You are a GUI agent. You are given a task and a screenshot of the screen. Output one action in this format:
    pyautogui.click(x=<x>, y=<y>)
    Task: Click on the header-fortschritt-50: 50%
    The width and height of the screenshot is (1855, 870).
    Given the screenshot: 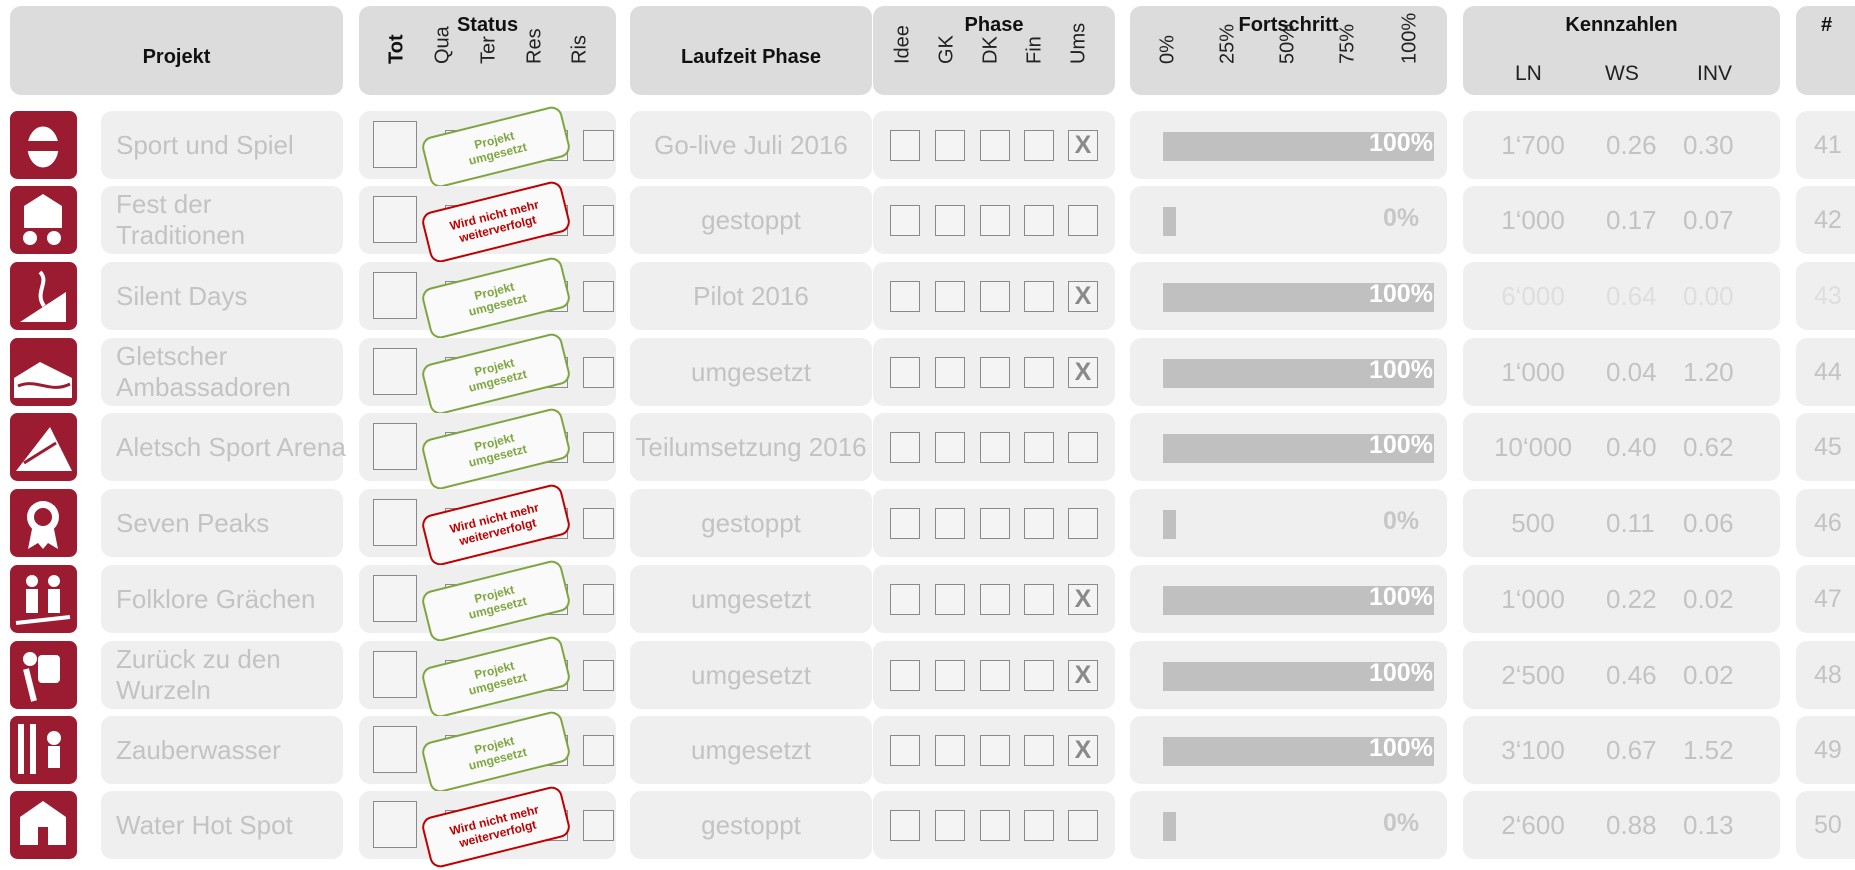 What is the action you would take?
    pyautogui.click(x=1287, y=43)
    